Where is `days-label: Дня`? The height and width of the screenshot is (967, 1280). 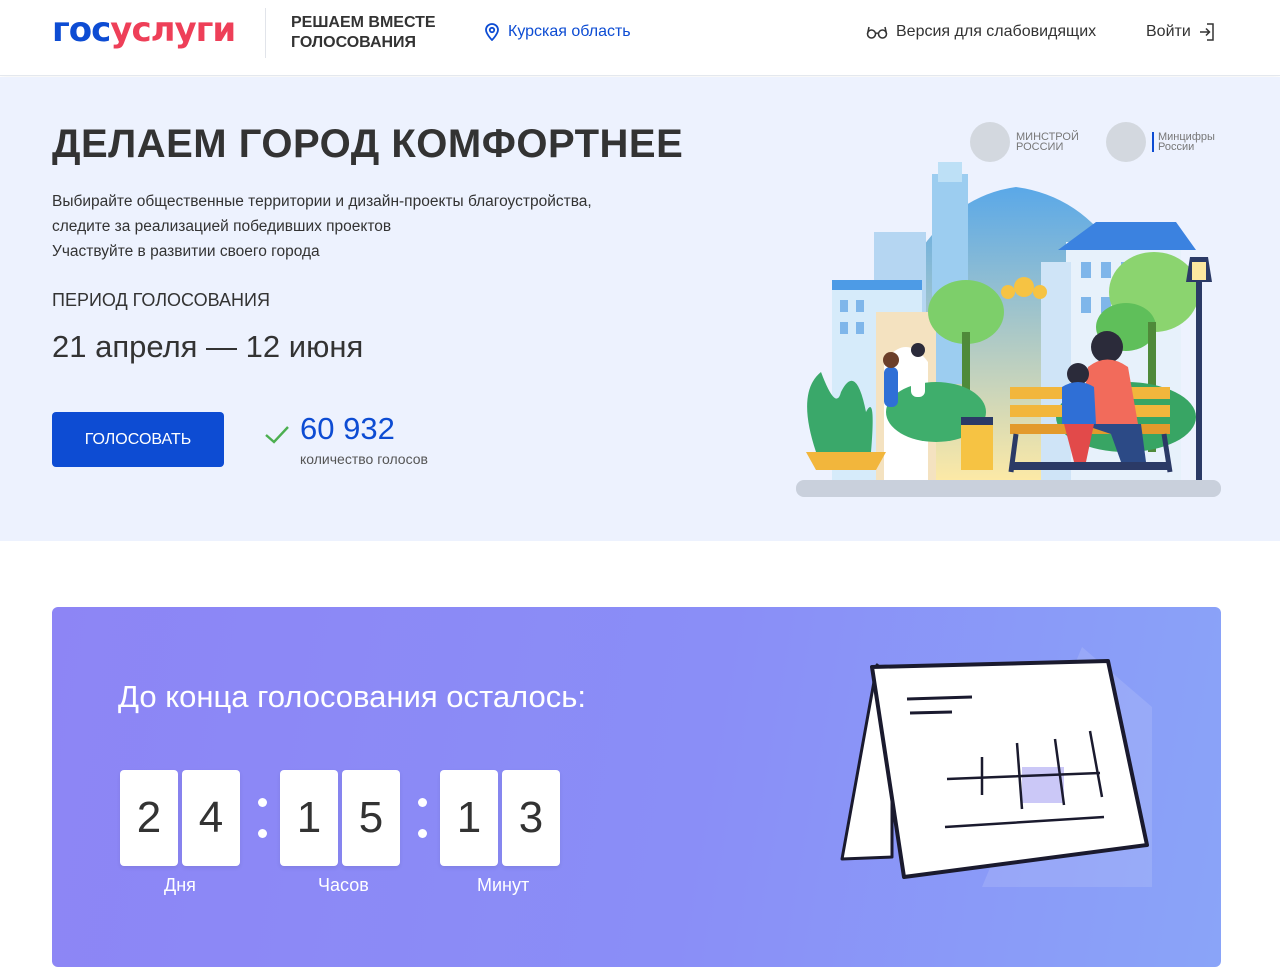
days-label: Дня is located at coordinates (180, 885).